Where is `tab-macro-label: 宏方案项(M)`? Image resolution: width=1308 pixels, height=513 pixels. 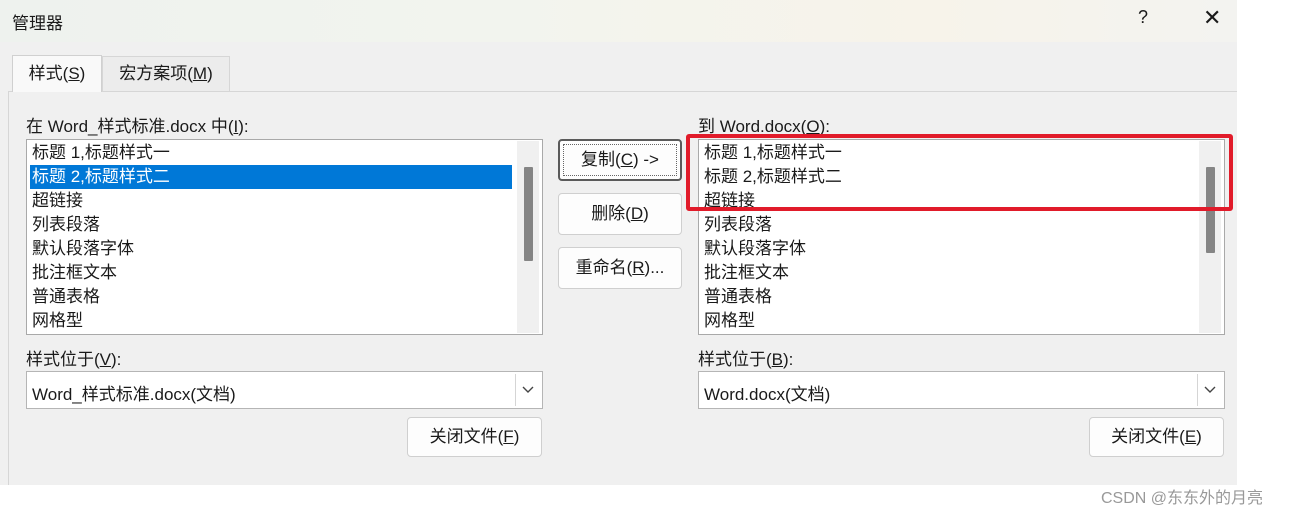
tab-macro-label: 宏方案项(M) is located at coordinates (166, 73).